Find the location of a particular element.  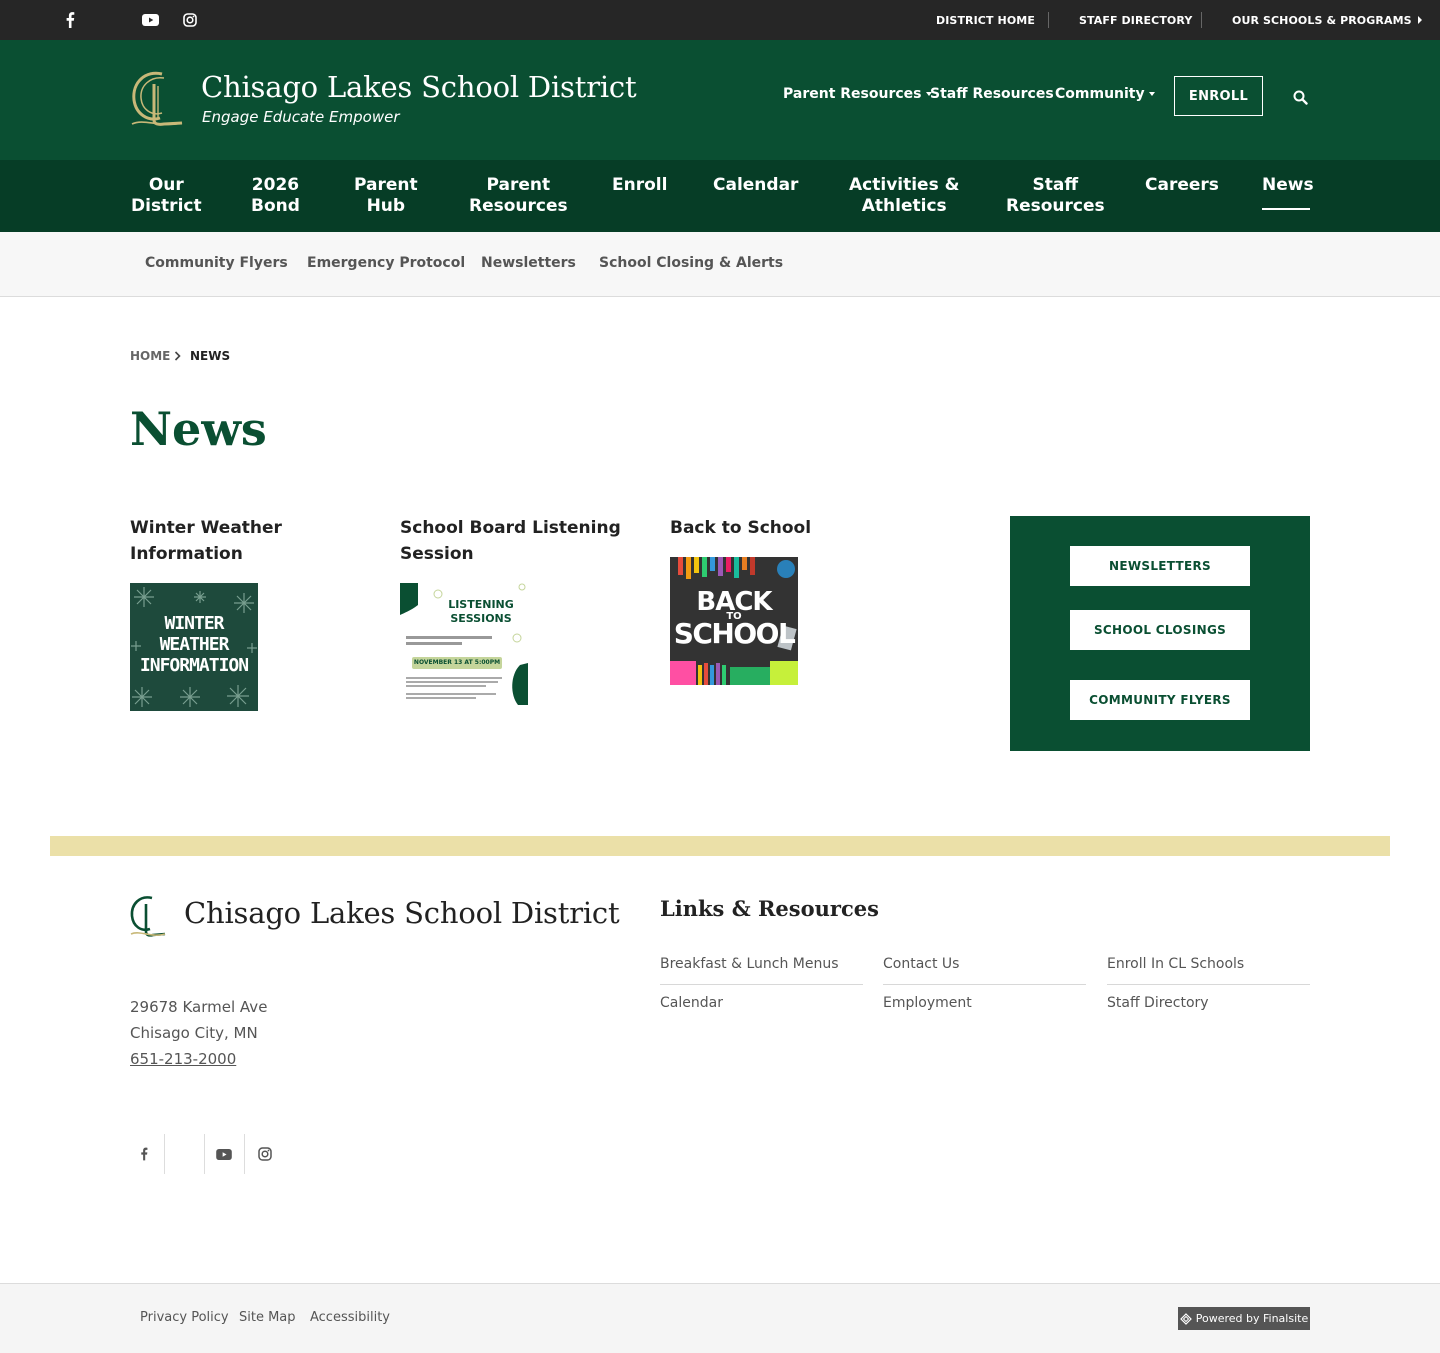

nav-our-district: Our District is located at coordinates (166, 196).